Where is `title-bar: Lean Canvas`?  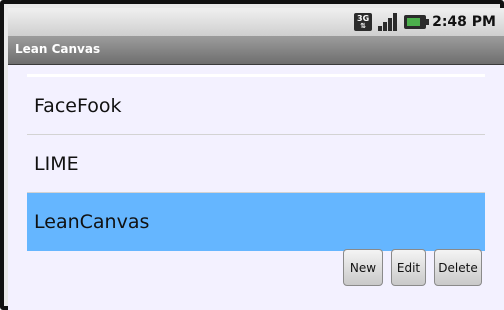 title-bar: Lean Canvas is located at coordinates (256, 51).